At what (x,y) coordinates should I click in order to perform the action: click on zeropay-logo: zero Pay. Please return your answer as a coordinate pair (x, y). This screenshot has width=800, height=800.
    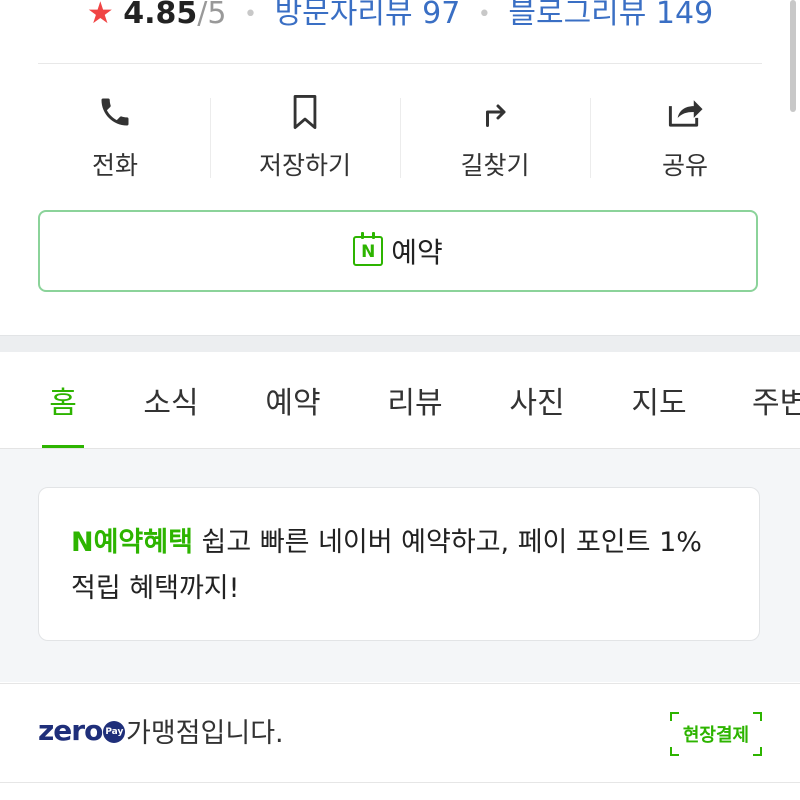
    Looking at the image, I should click on (82, 730).